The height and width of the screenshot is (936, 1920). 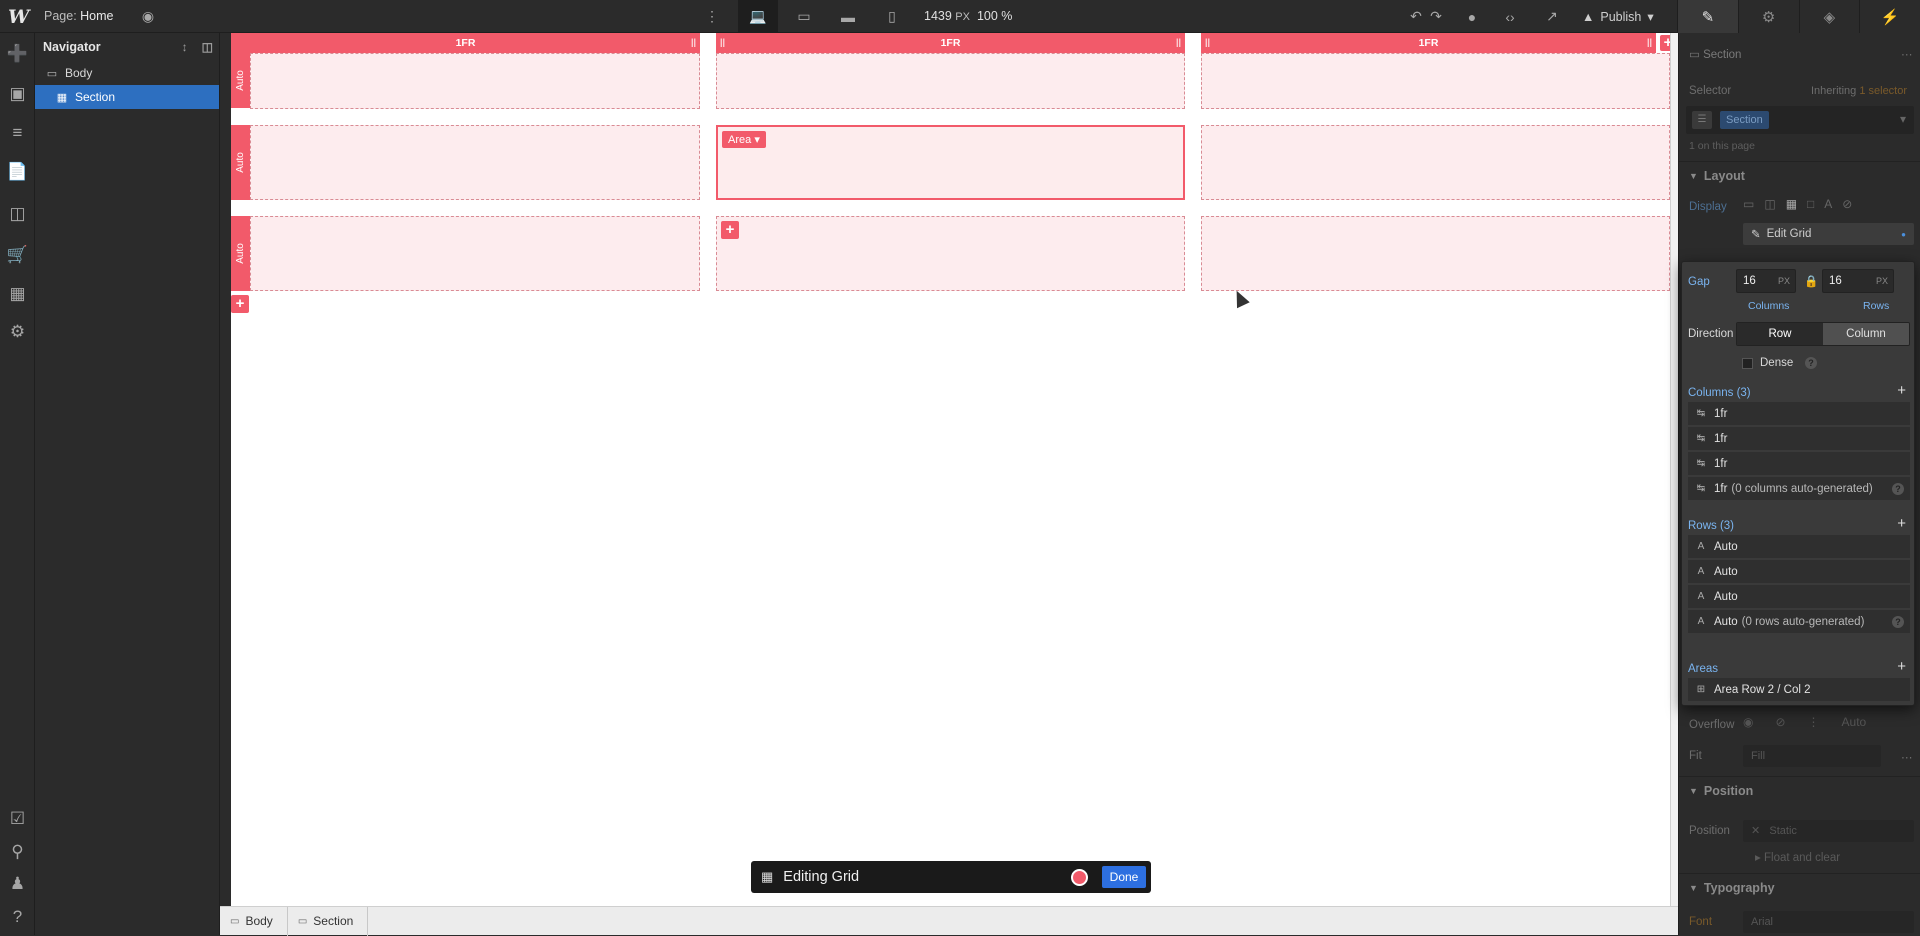 I want to click on ecommerce-cart-icon: 🛒, so click(x=17, y=255).